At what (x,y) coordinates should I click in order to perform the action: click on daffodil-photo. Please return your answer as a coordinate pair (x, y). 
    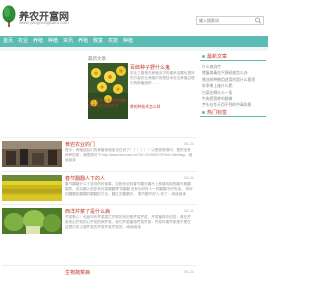
    Looking at the image, I should click on (108, 91).